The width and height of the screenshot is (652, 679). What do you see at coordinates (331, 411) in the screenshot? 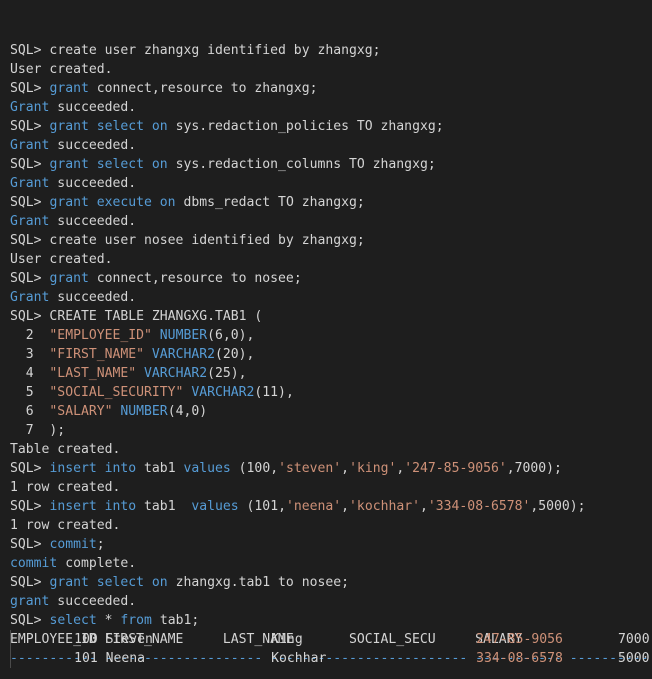
I see `terminal-line: 6 "SALARY" NUMBER(4,0)` at bounding box center [331, 411].